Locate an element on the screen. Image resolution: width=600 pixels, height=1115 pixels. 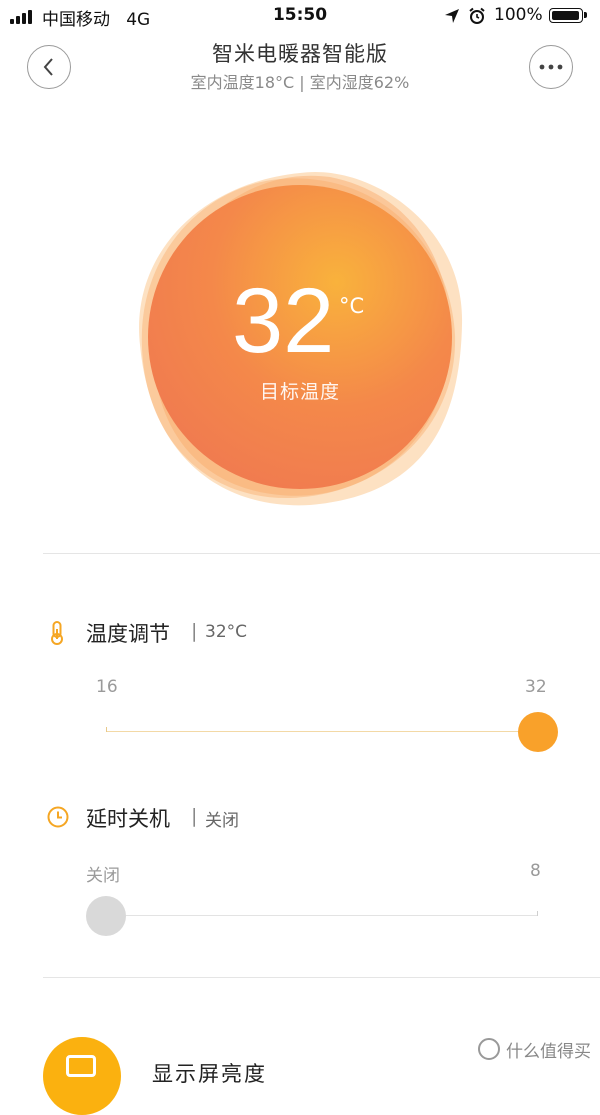
temperature-section-title: 温度调节 is located at coordinates (128, 634).